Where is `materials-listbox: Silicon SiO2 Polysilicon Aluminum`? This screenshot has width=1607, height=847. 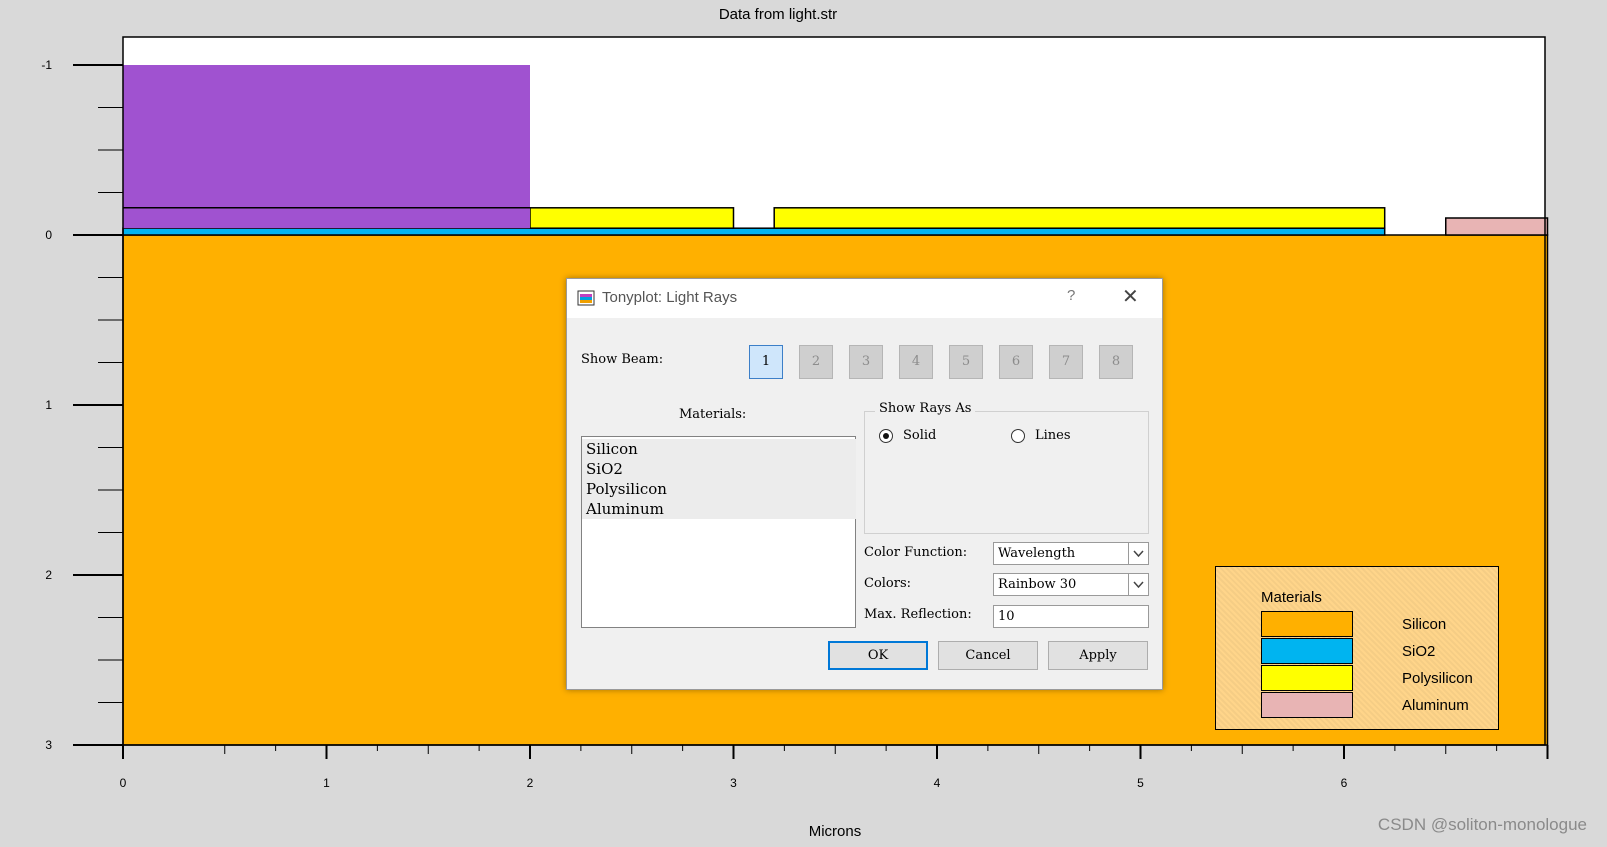
materials-listbox: Silicon SiO2 Polysilicon Aluminum is located at coordinates (718, 532).